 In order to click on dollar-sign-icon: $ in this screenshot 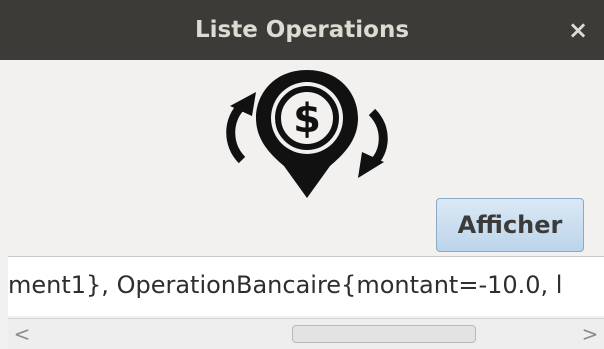, I will do `click(307, 119)`.